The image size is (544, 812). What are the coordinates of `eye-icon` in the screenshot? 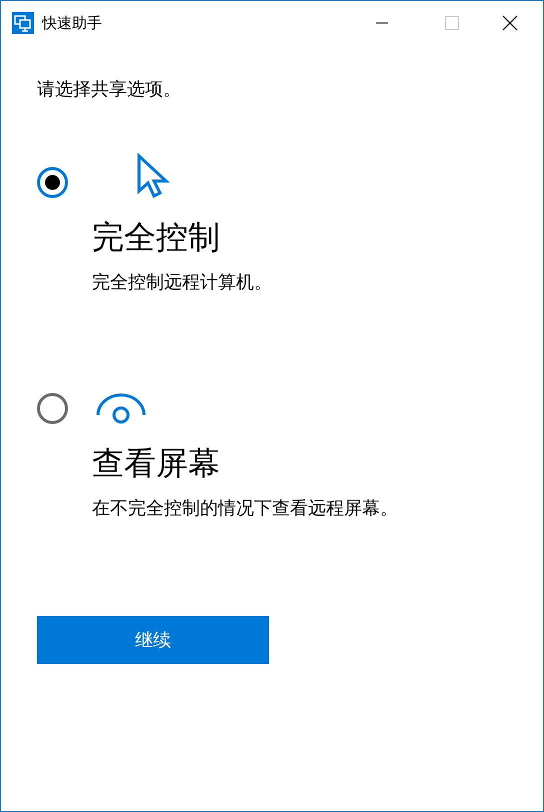 It's located at (121, 409).